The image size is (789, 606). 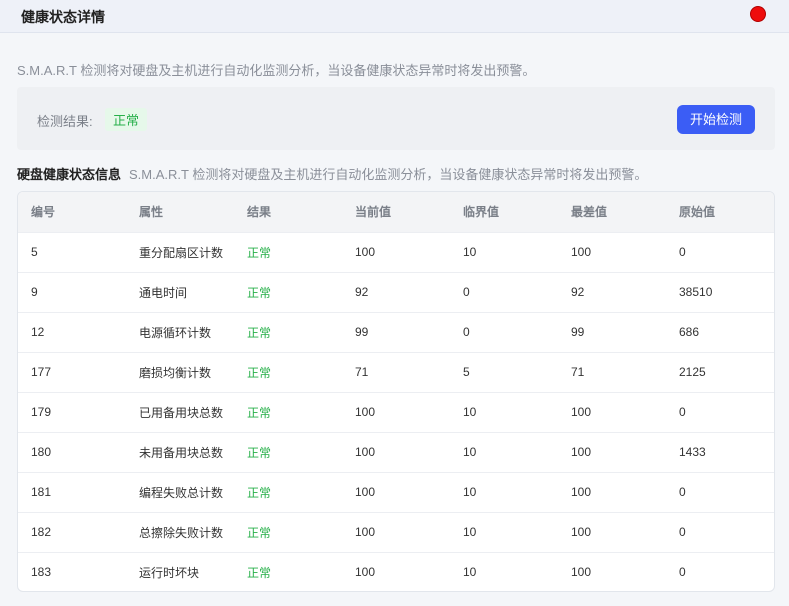 I want to click on table-cell: 已用备用块总数, so click(x=181, y=412).